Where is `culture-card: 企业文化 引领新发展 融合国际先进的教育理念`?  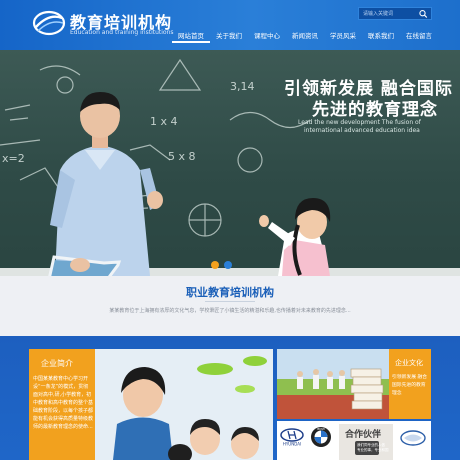
culture-card: 企业文化 引领新发展 融合国际先进的教育理念 is located at coordinates (410, 384).